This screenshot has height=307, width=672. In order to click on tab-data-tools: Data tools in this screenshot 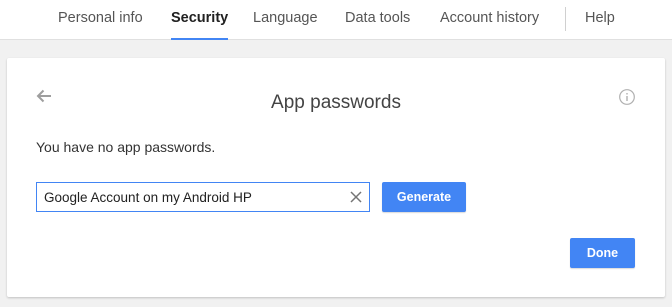, I will do `click(377, 20)`.